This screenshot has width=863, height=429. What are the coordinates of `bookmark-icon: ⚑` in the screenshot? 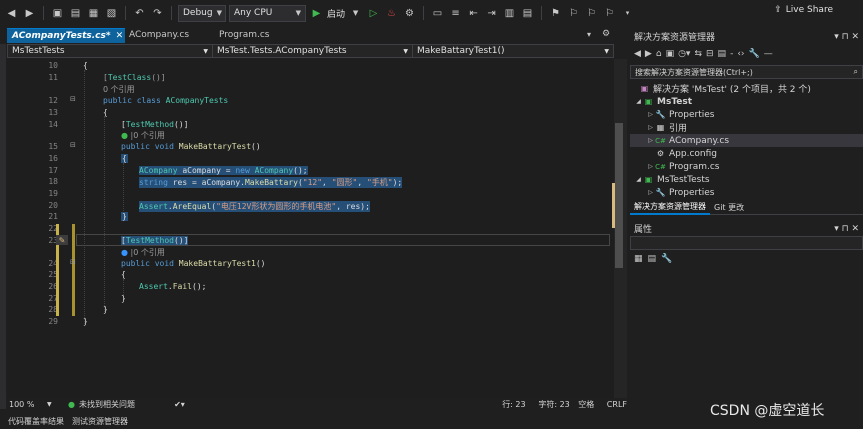 It's located at (555, 13).